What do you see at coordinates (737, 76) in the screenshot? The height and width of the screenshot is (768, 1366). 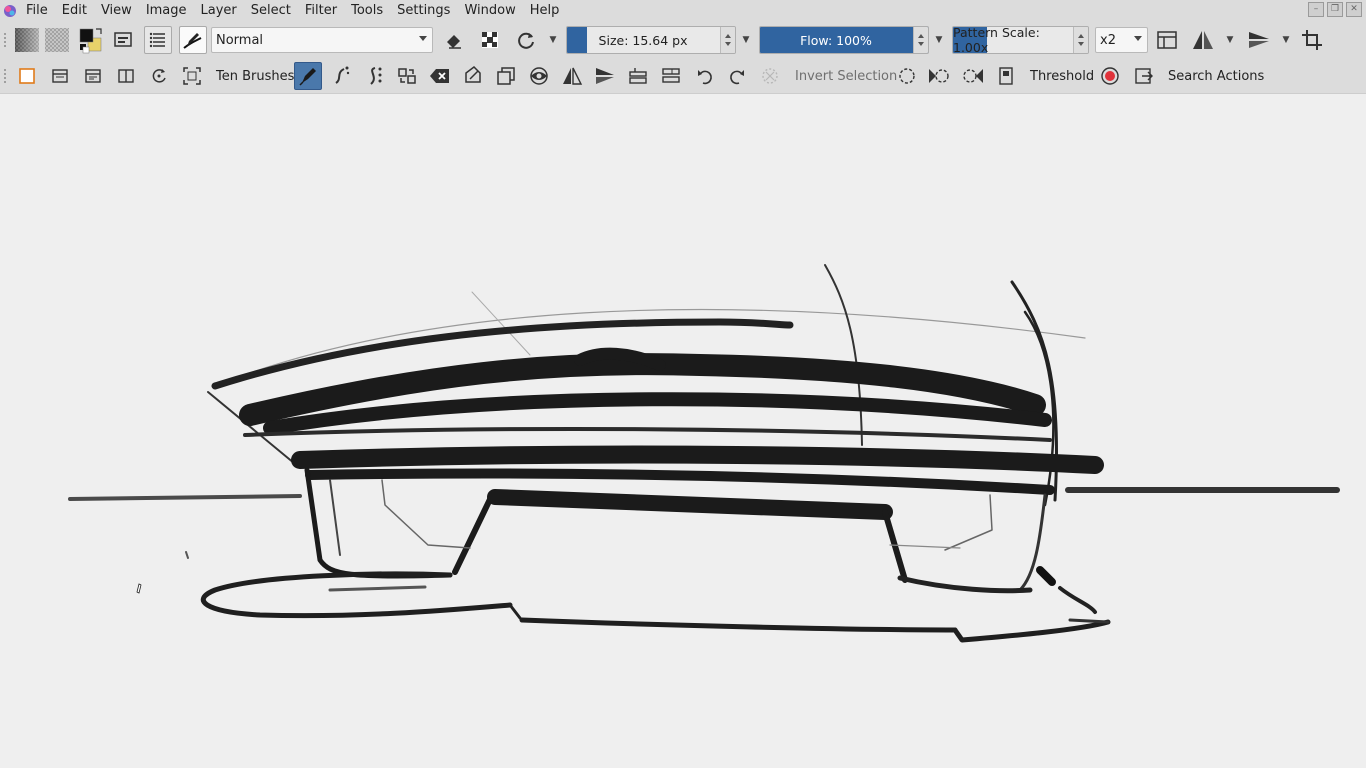 I see `redo-icon` at bounding box center [737, 76].